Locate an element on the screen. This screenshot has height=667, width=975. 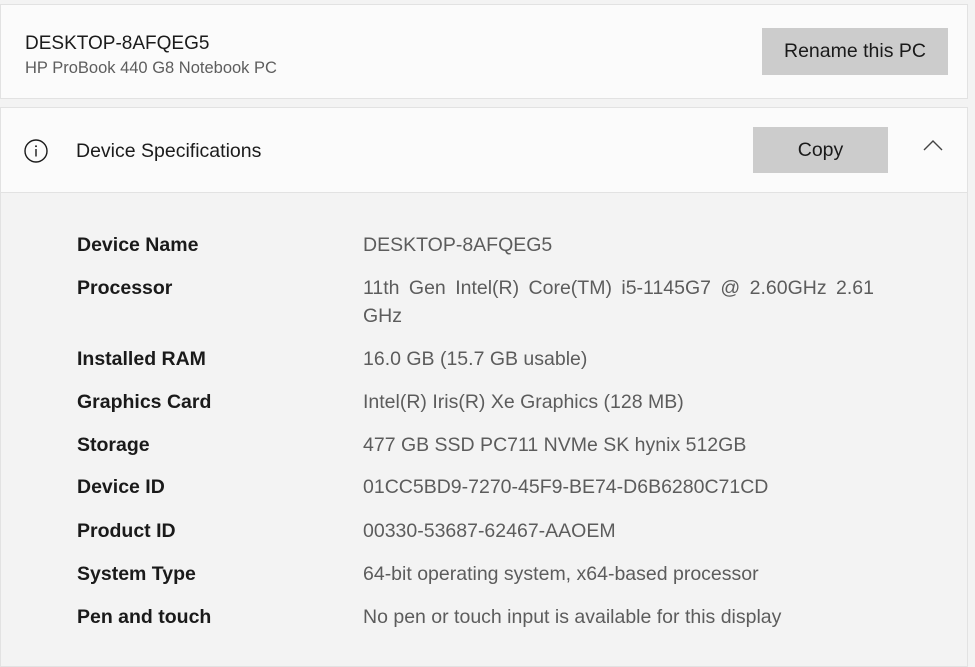
spec-value: Intel(R) Iris(R) Xe Graphics (128 MB) is located at coordinates (523, 402).